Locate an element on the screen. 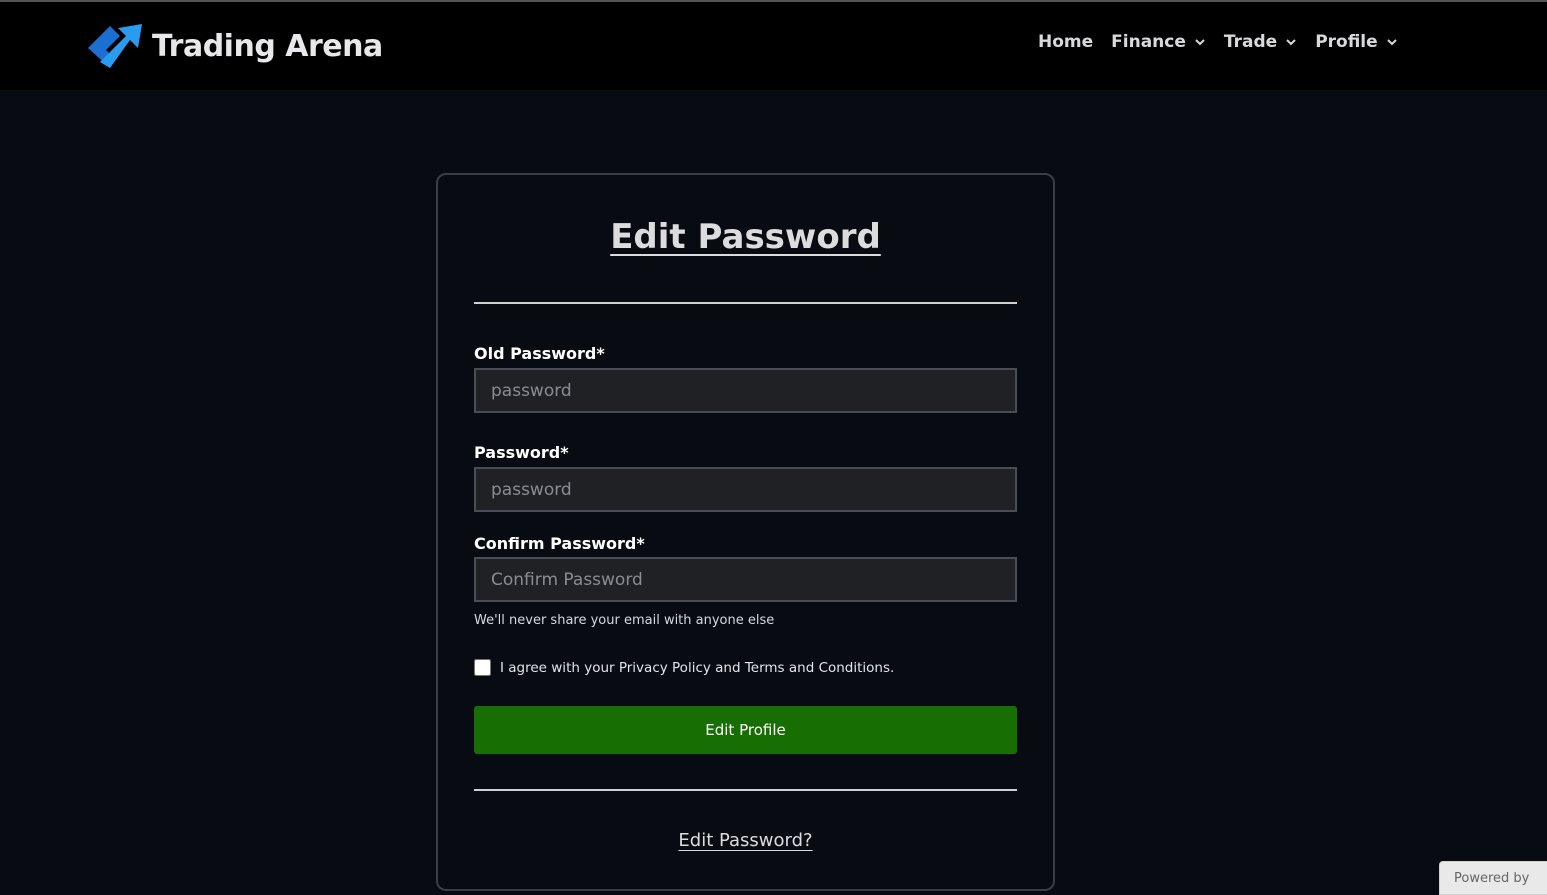 The width and height of the screenshot is (1547, 895). edit-password-link: Edit Password? is located at coordinates (745, 840).